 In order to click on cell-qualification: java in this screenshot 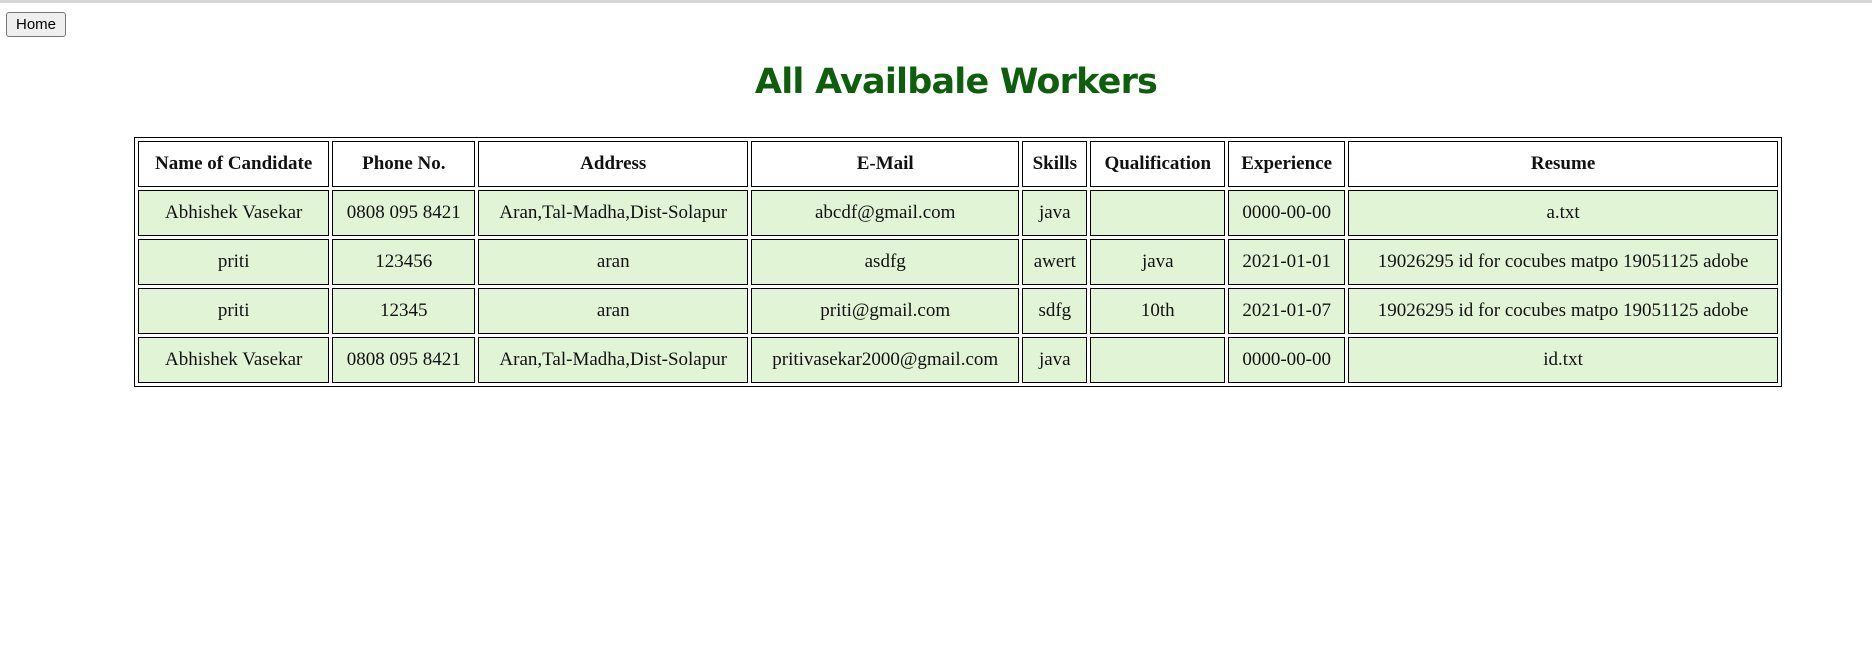, I will do `click(1158, 262)`.